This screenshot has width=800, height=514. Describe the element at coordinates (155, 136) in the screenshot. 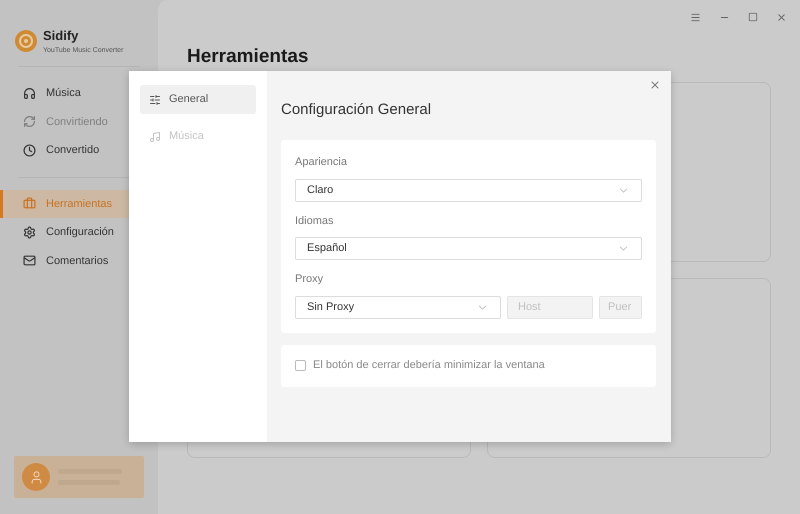

I see `music-note-icon` at that location.